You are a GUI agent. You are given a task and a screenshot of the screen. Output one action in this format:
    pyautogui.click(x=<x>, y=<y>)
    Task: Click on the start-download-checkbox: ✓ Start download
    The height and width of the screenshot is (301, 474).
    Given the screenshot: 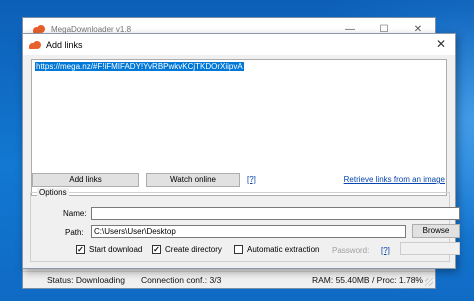 What is the action you would take?
    pyautogui.click(x=109, y=249)
    